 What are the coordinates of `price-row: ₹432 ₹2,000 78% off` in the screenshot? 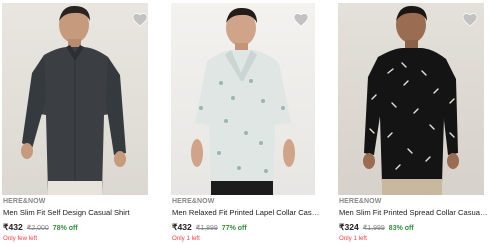 It's located at (40, 227).